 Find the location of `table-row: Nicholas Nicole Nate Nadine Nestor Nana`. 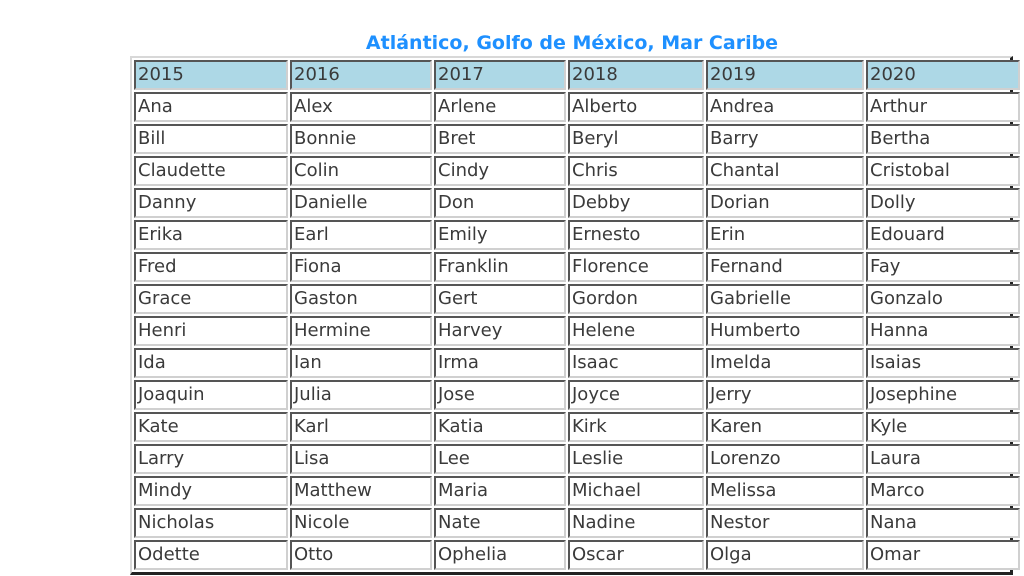

table-row: Nicholas Nicole Nate Nadine Nestor Nana is located at coordinates (577, 523).